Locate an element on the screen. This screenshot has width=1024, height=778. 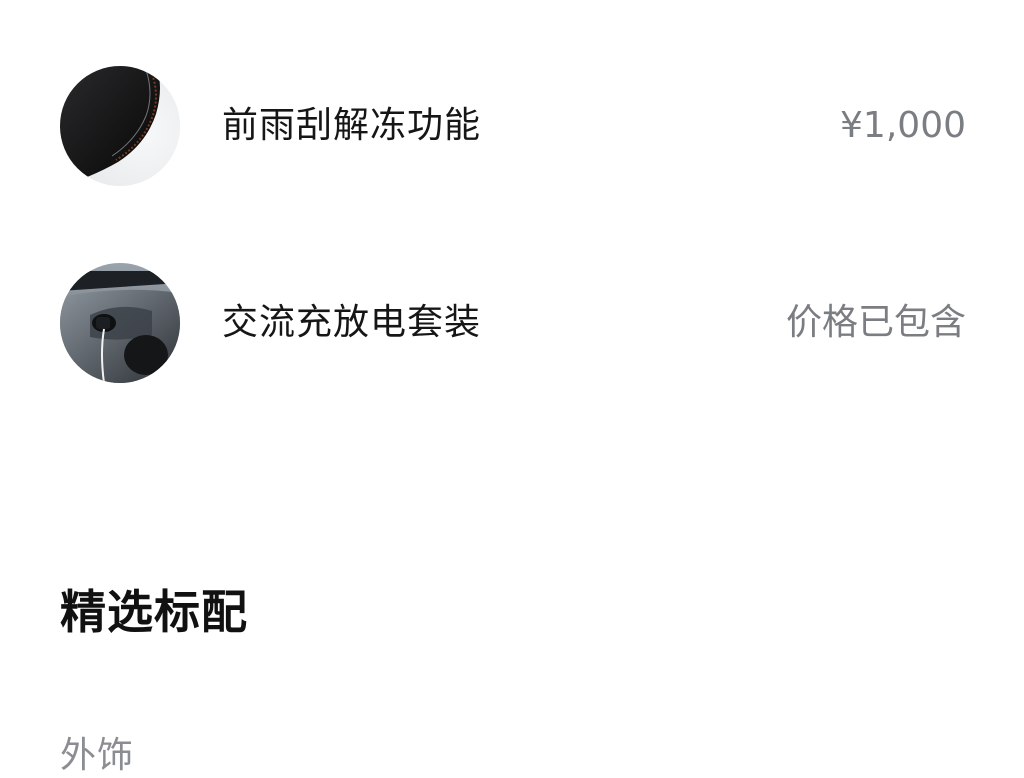
wiper-defrost-thumbnail-icon is located at coordinates (120, 126).